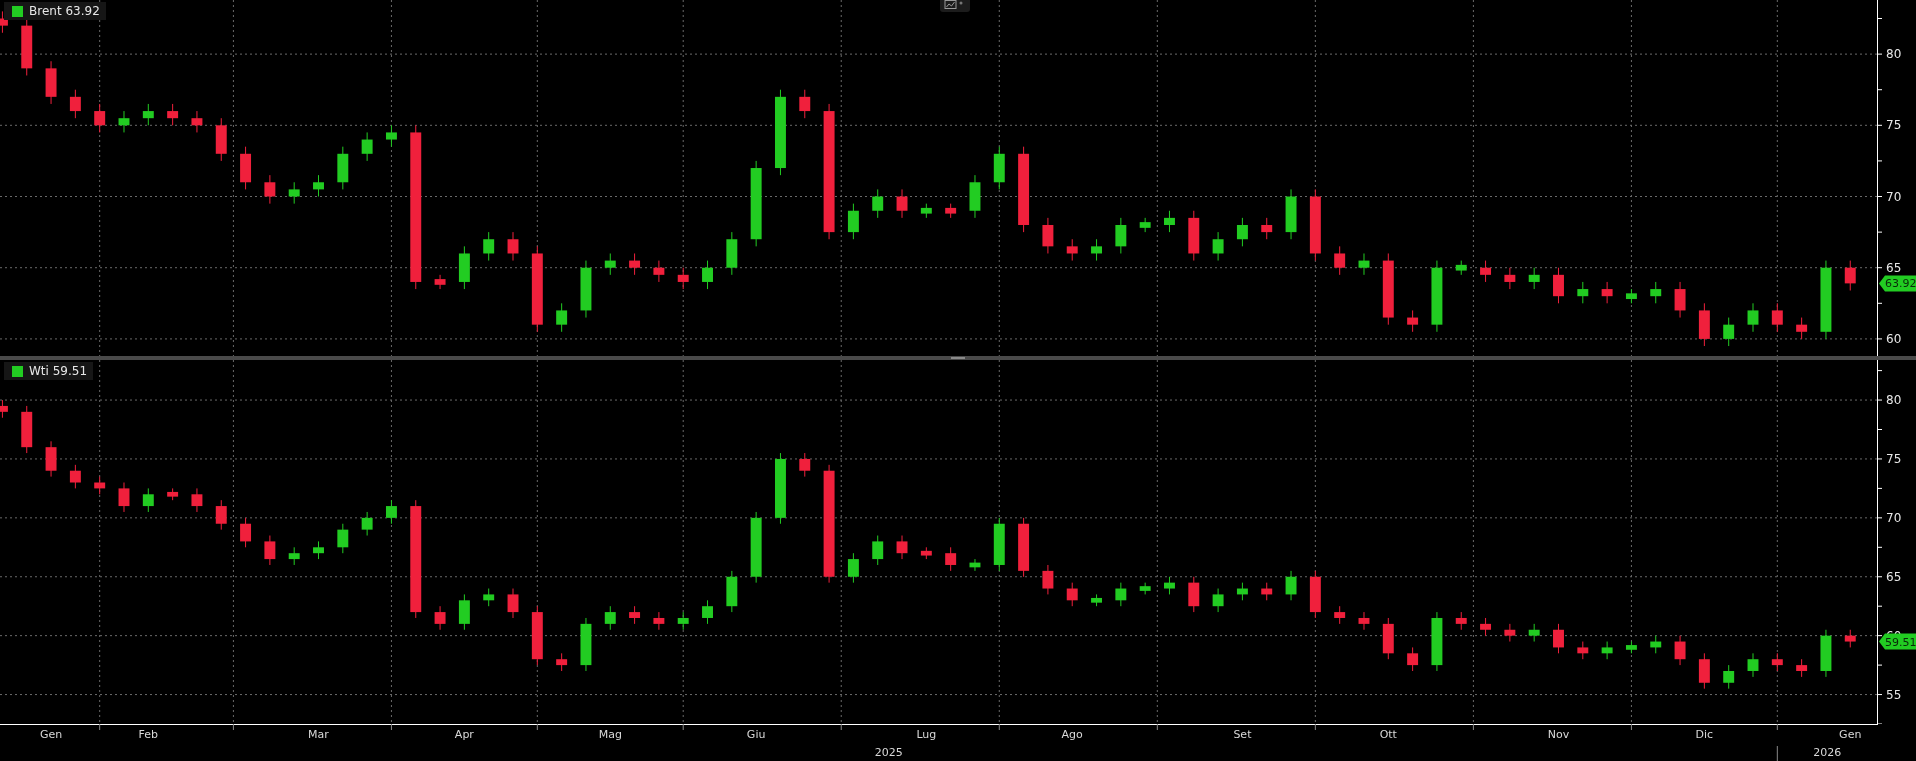 The width and height of the screenshot is (1916, 761). What do you see at coordinates (1894, 338) in the screenshot?
I see `y-tick-label: 60` at bounding box center [1894, 338].